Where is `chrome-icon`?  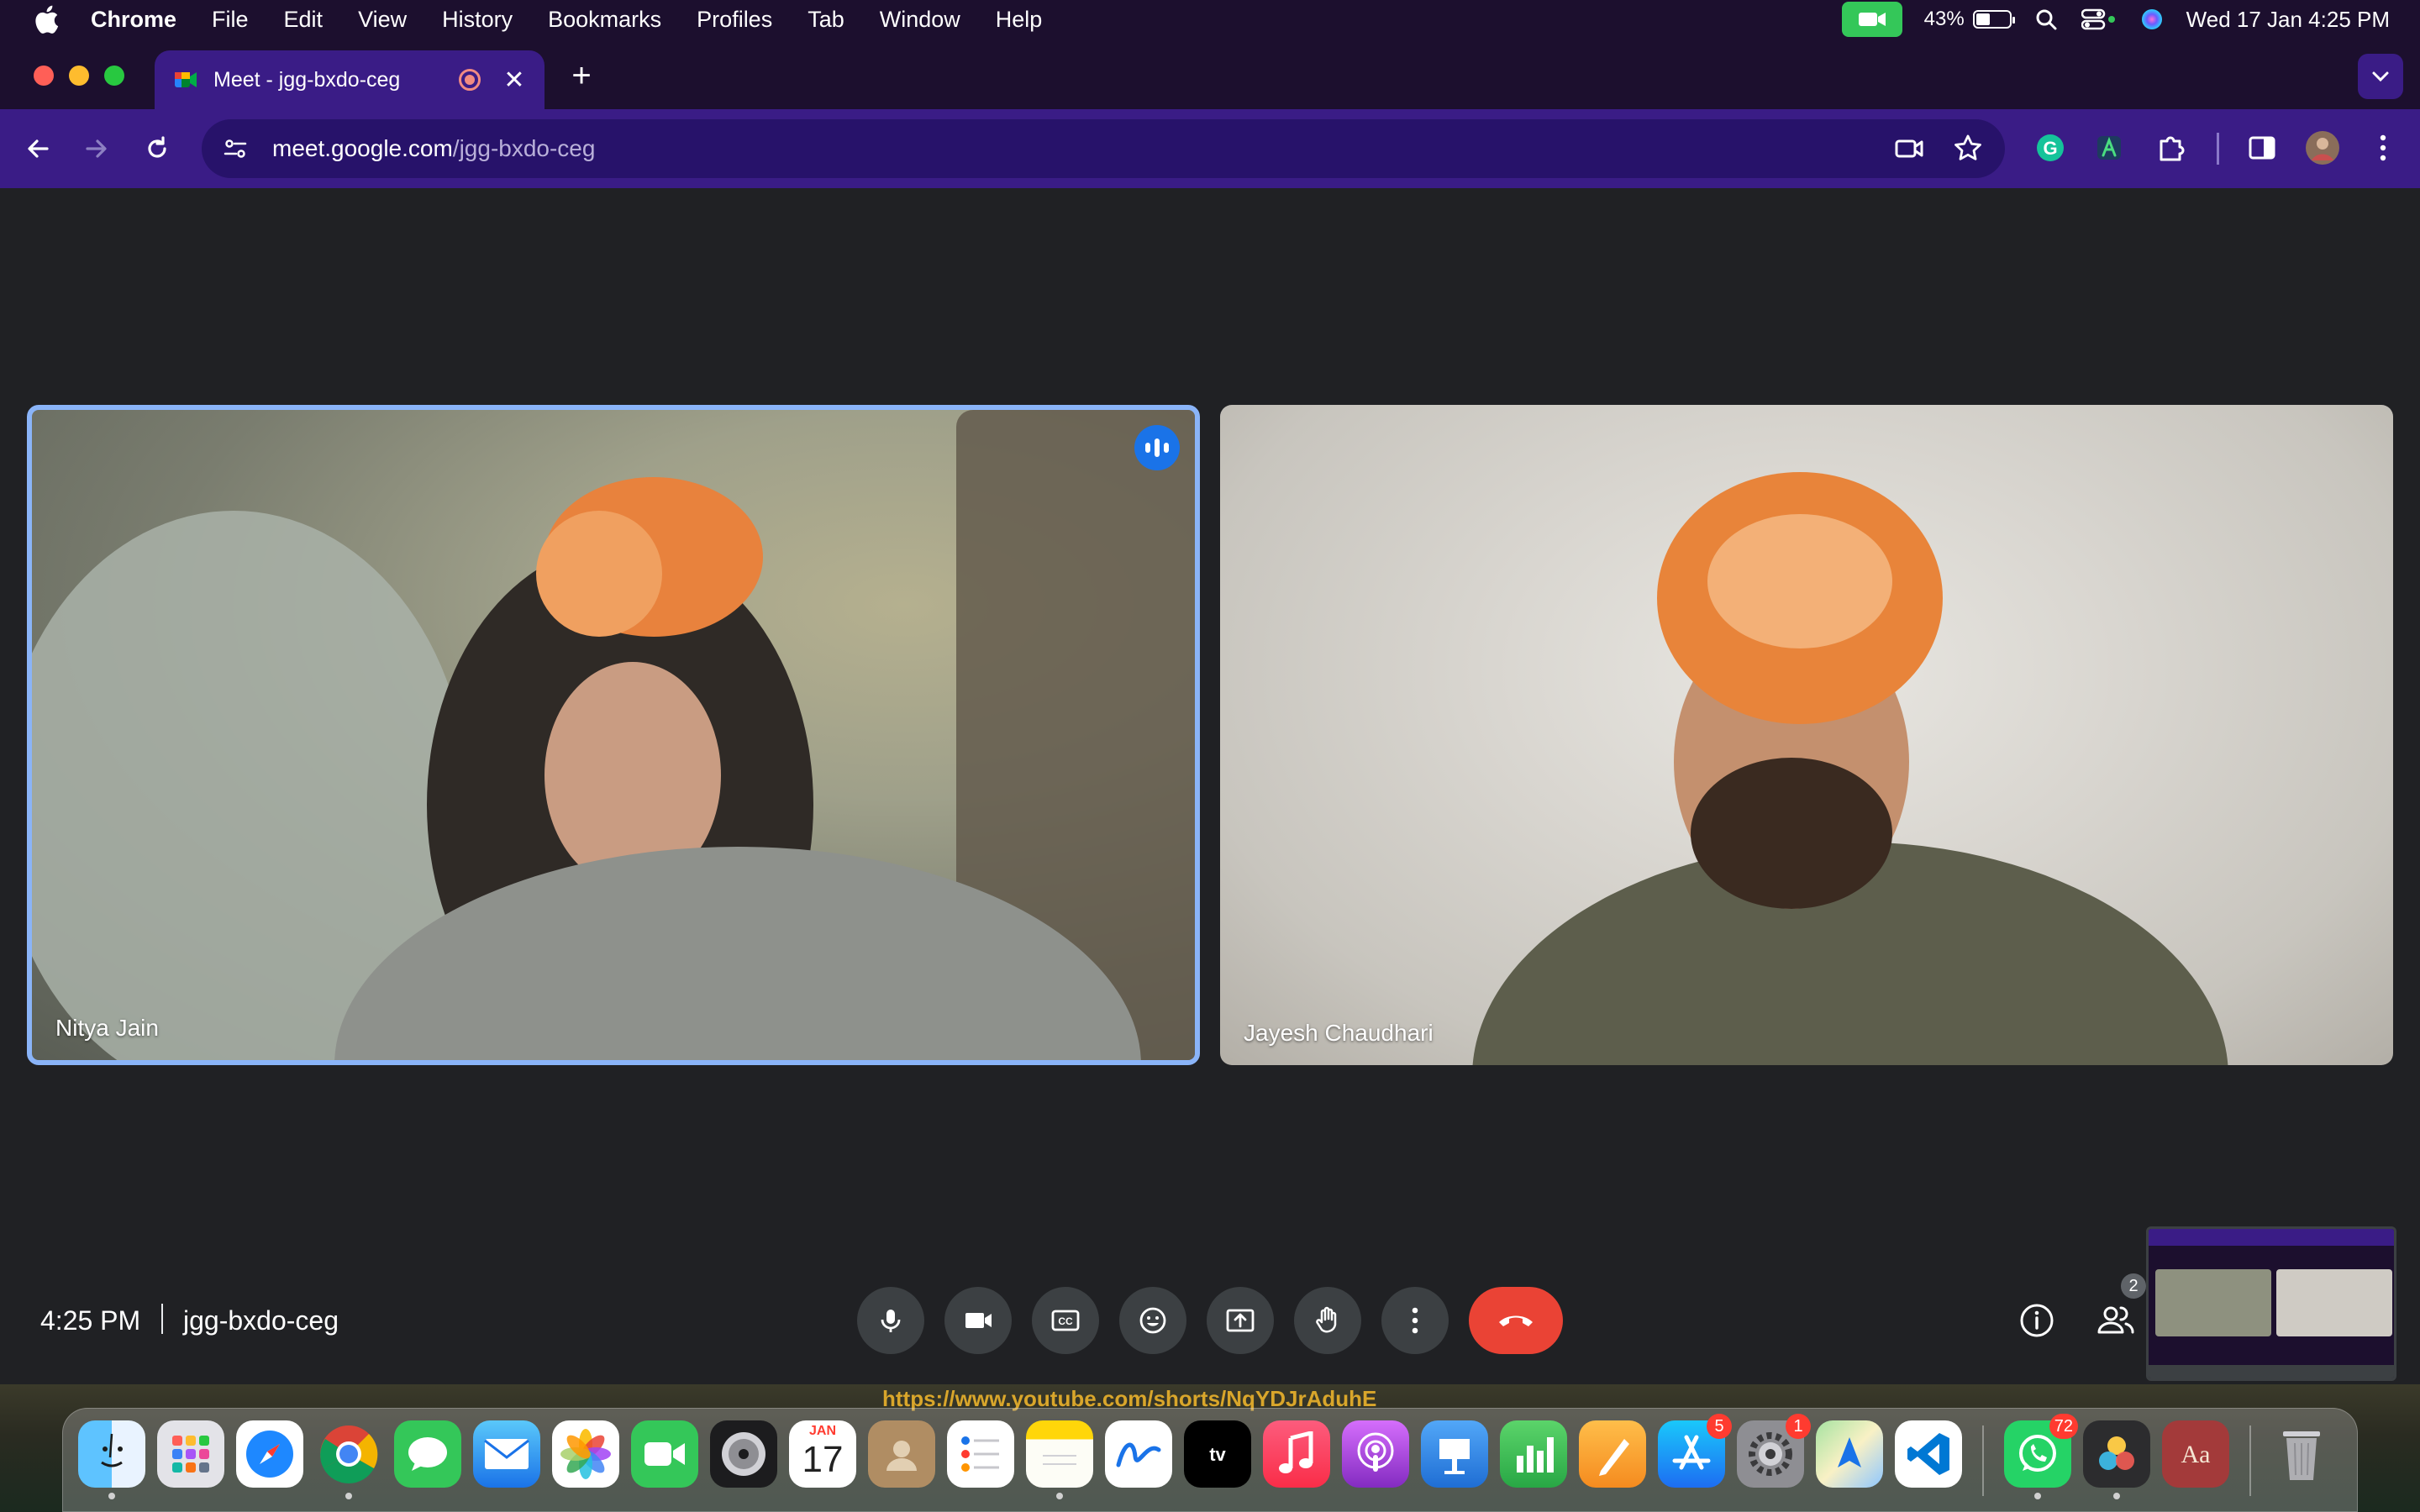
chrome-icon is located at coordinates (348, 1459).